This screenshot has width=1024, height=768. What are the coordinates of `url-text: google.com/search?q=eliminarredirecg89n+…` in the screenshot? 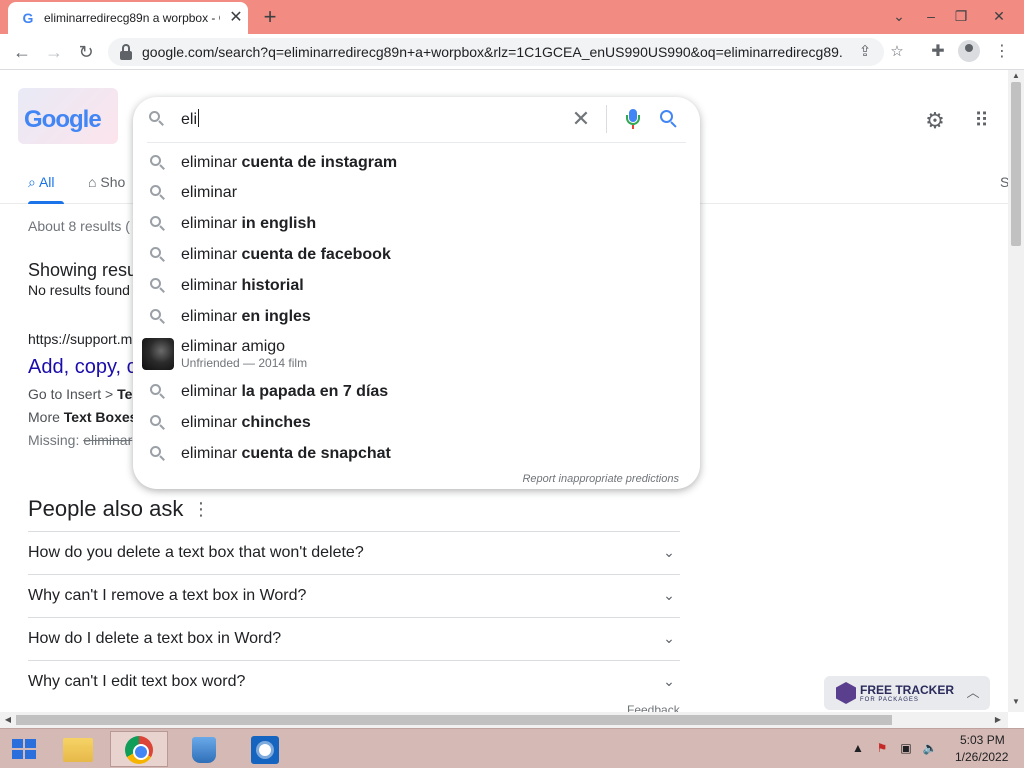 It's located at (492, 52).